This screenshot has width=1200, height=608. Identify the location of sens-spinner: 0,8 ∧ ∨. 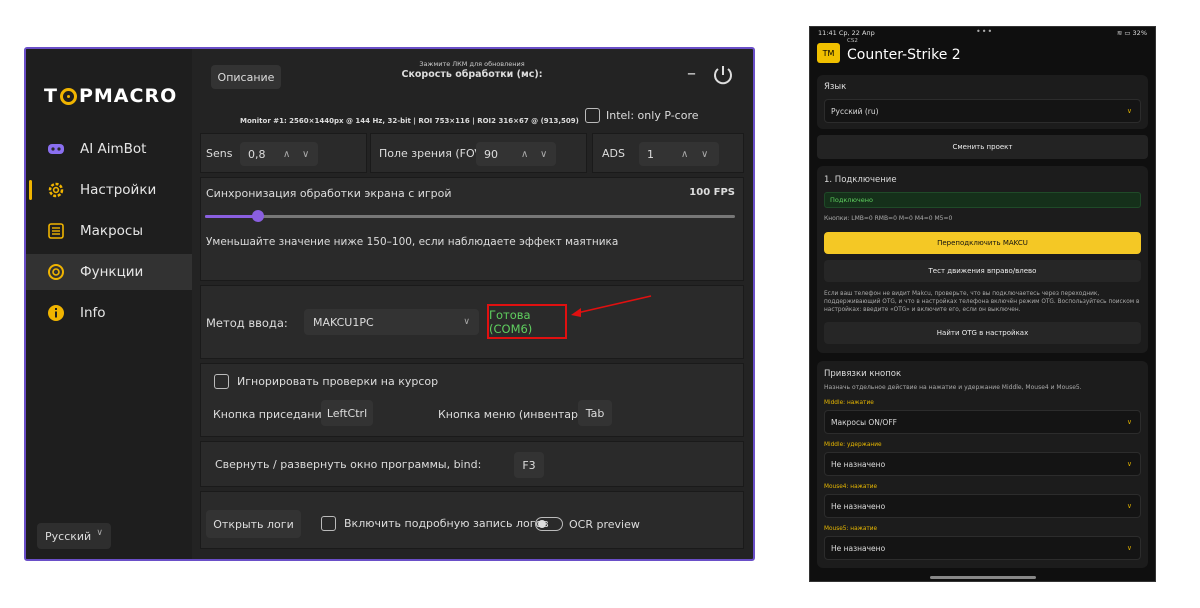
(279, 154).